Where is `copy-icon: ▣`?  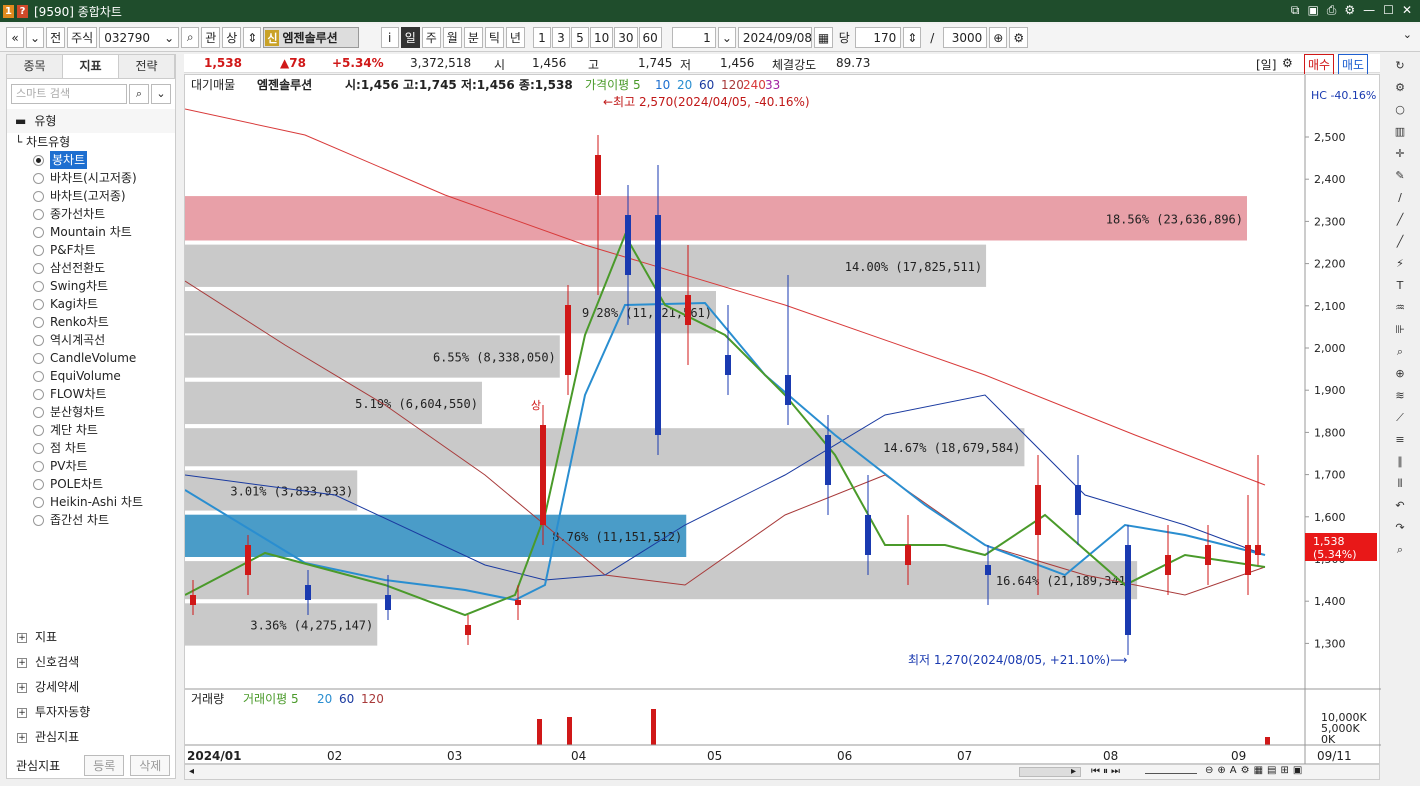 copy-icon: ▣ is located at coordinates (1312, 10).